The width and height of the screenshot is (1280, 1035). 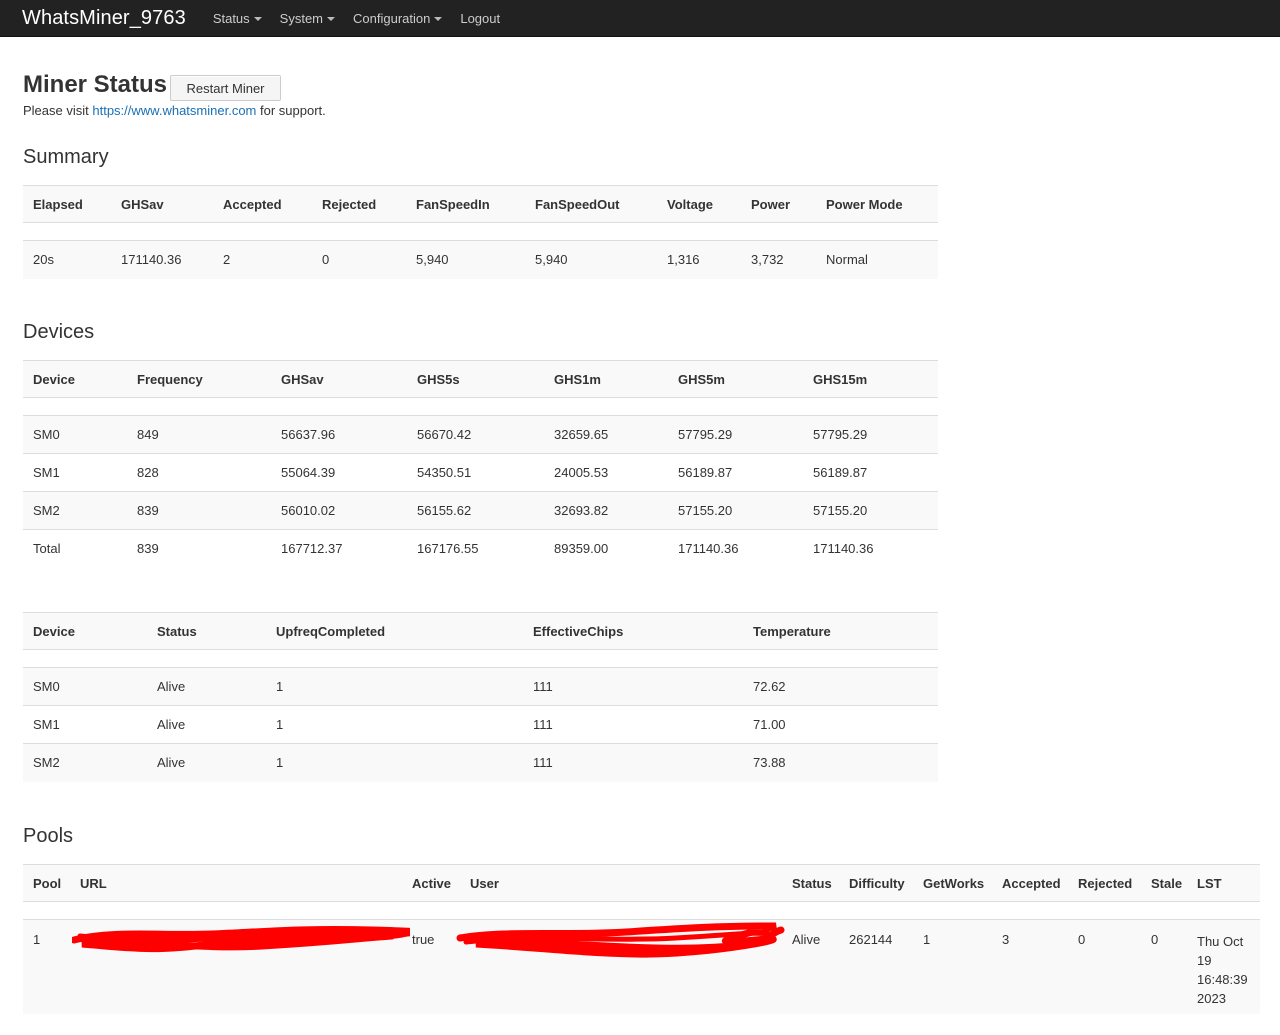 I want to click on column-header: Stale, so click(x=1164, y=883).